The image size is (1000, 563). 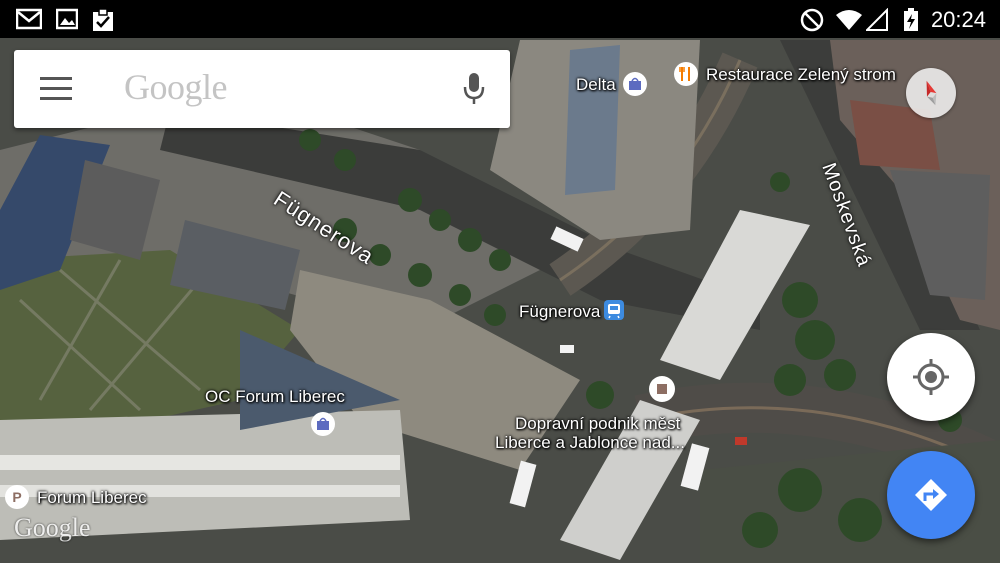 What do you see at coordinates (29, 19) in the screenshot?
I see `gmail-icon` at bounding box center [29, 19].